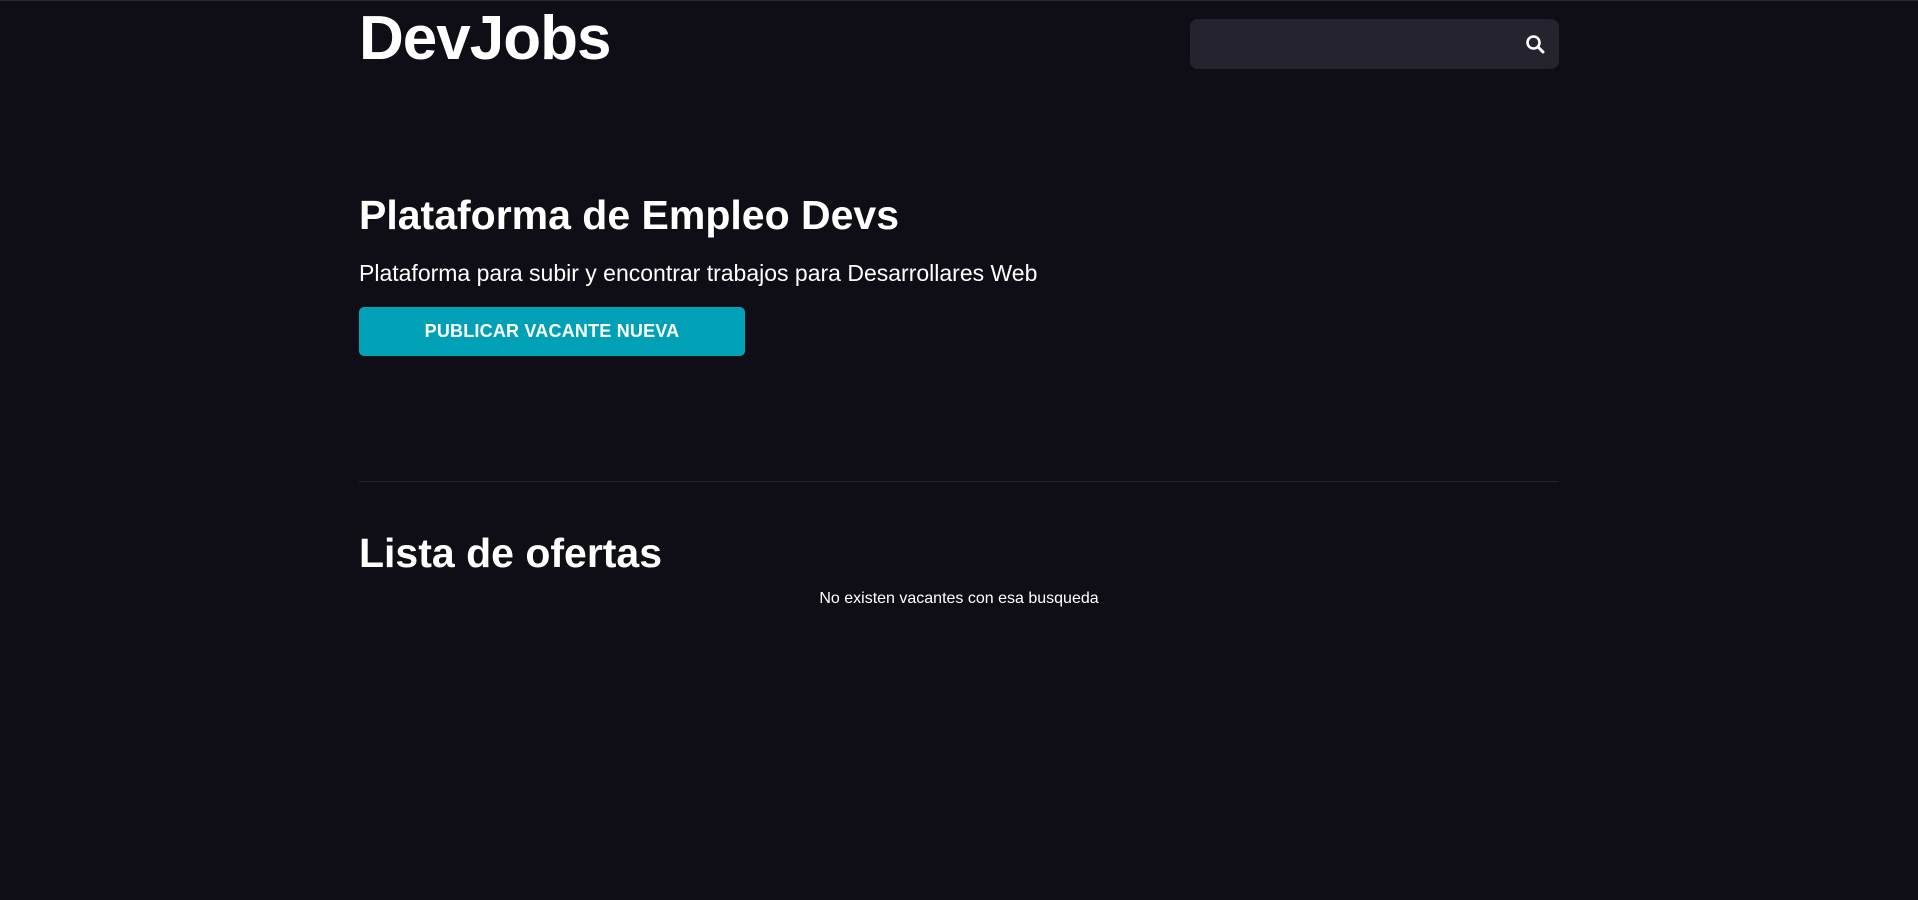  I want to click on empty-state-message: No existen vacantes con esa busqueda, so click(959, 599).